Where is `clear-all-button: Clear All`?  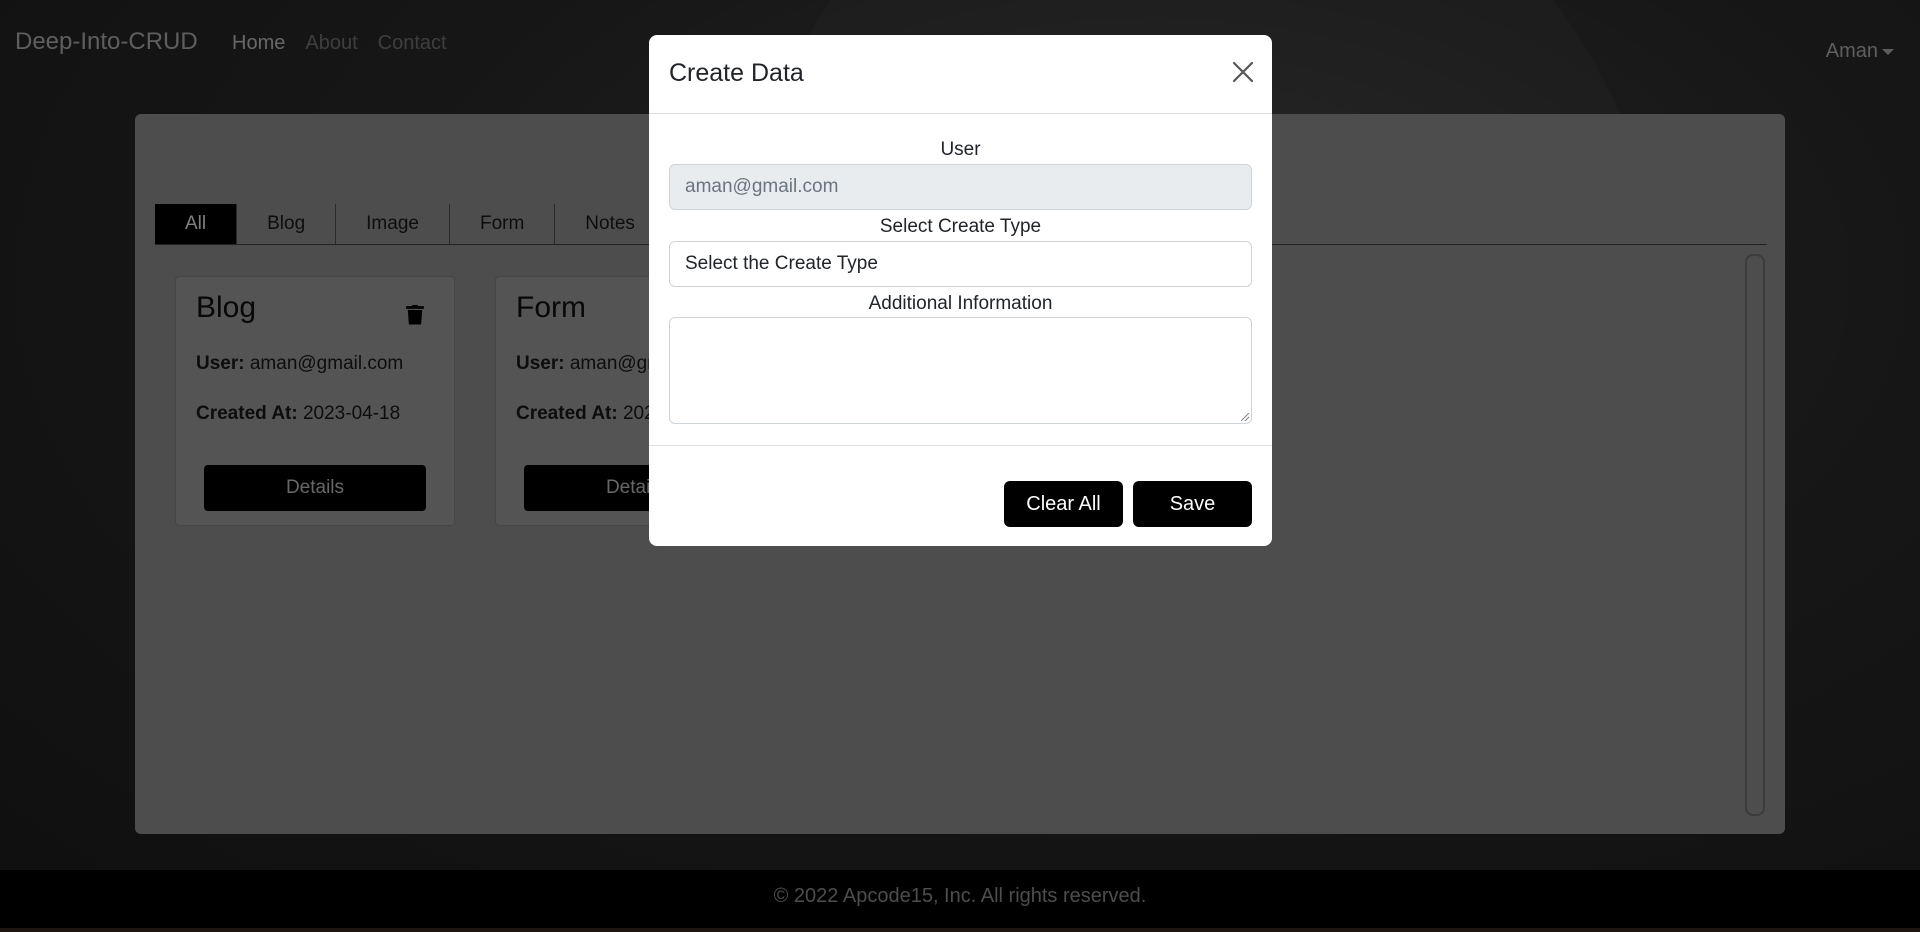
clear-all-button: Clear All is located at coordinates (1063, 504).